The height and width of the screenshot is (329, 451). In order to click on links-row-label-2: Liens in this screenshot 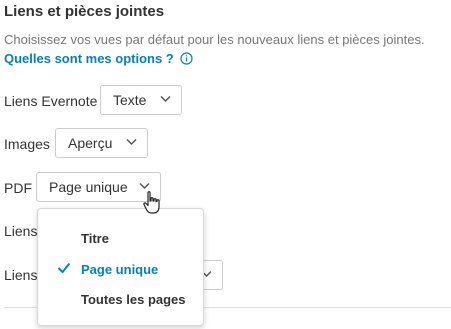, I will do `click(21, 275)`.